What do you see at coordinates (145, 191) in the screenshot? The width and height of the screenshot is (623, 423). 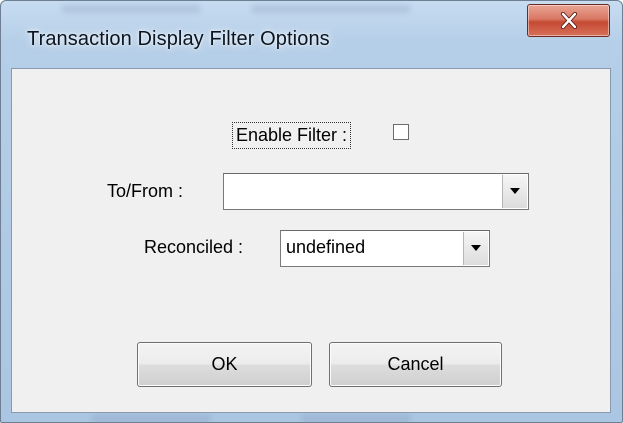 I see `to-from-label: To/From :` at bounding box center [145, 191].